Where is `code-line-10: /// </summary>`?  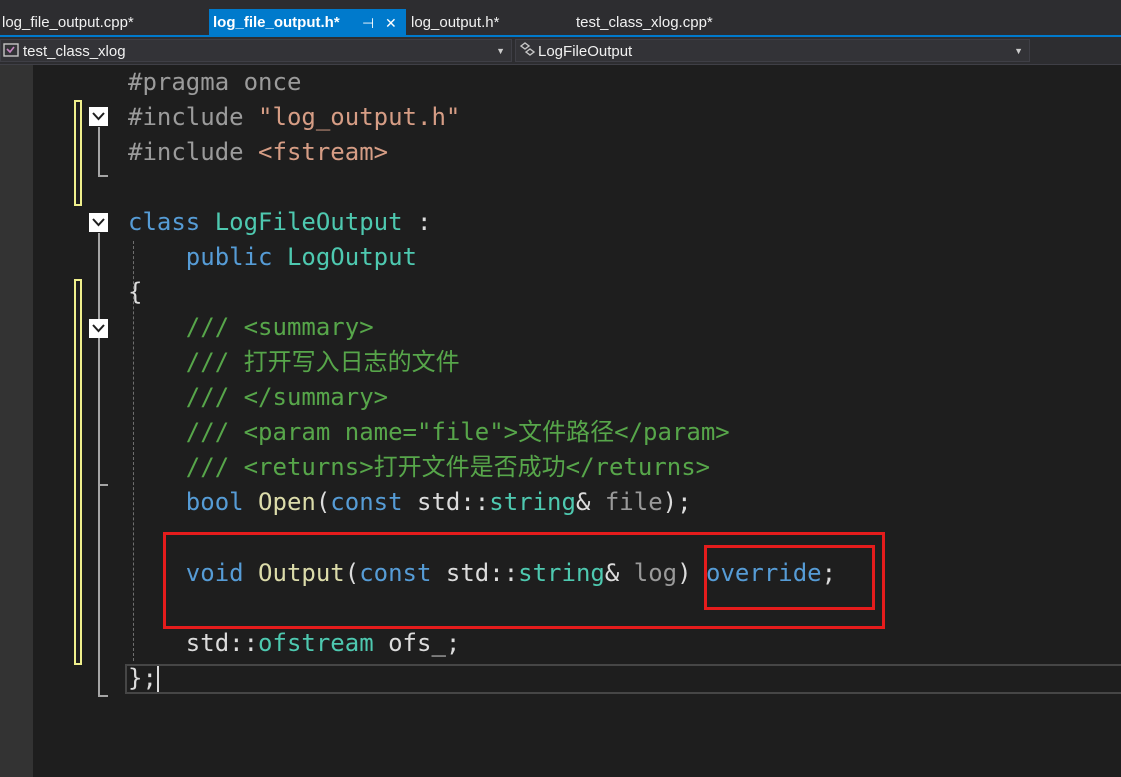
code-line-10: /// </summary> is located at coordinates (258, 397).